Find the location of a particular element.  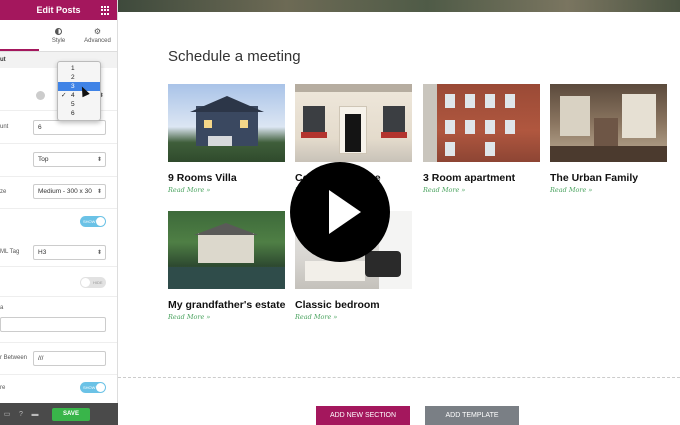

dropdown-option: 2 is located at coordinates (79, 77).